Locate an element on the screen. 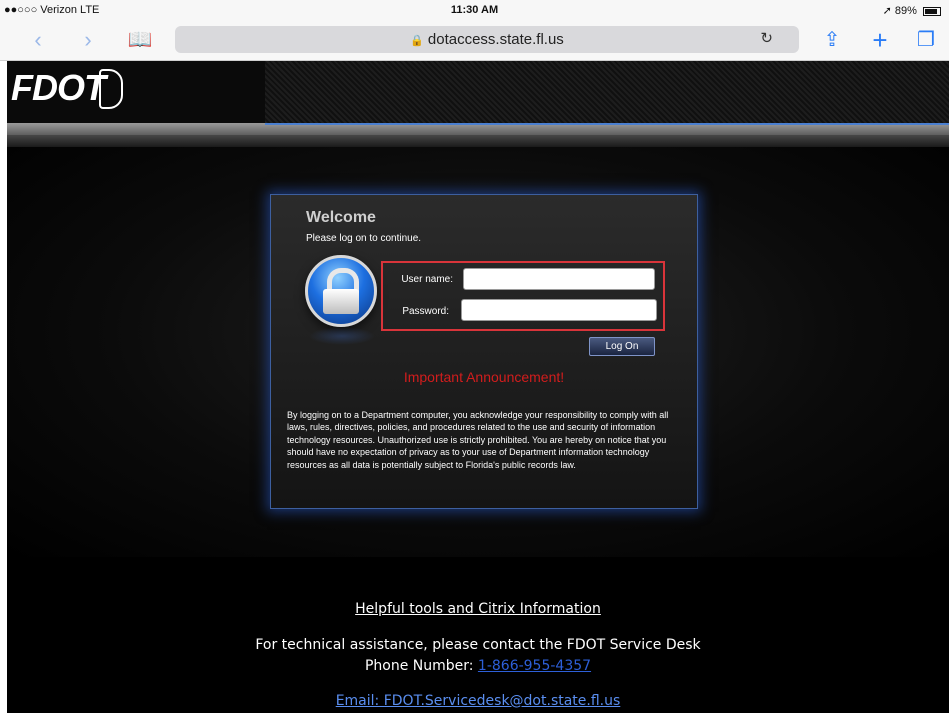  announcement-link: Important Announcement! is located at coordinates (484, 377).